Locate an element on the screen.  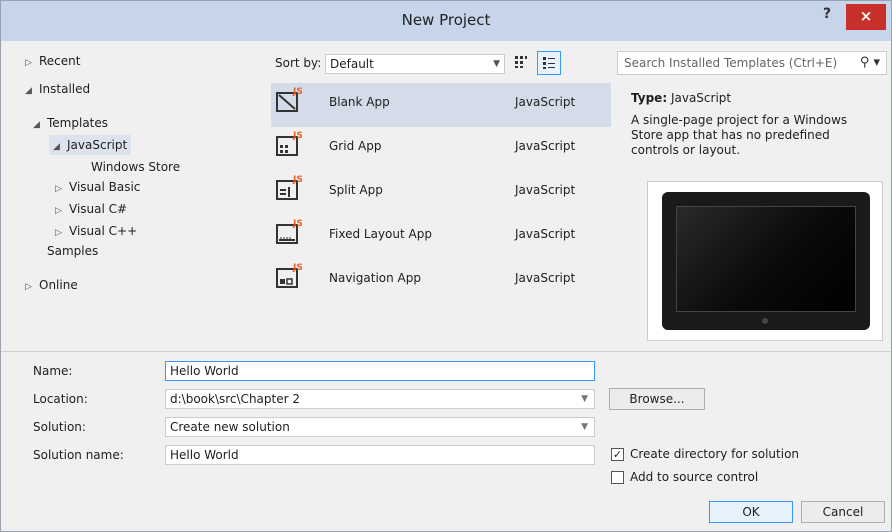
template-name: Fixed Layout App is located at coordinates (380, 234).